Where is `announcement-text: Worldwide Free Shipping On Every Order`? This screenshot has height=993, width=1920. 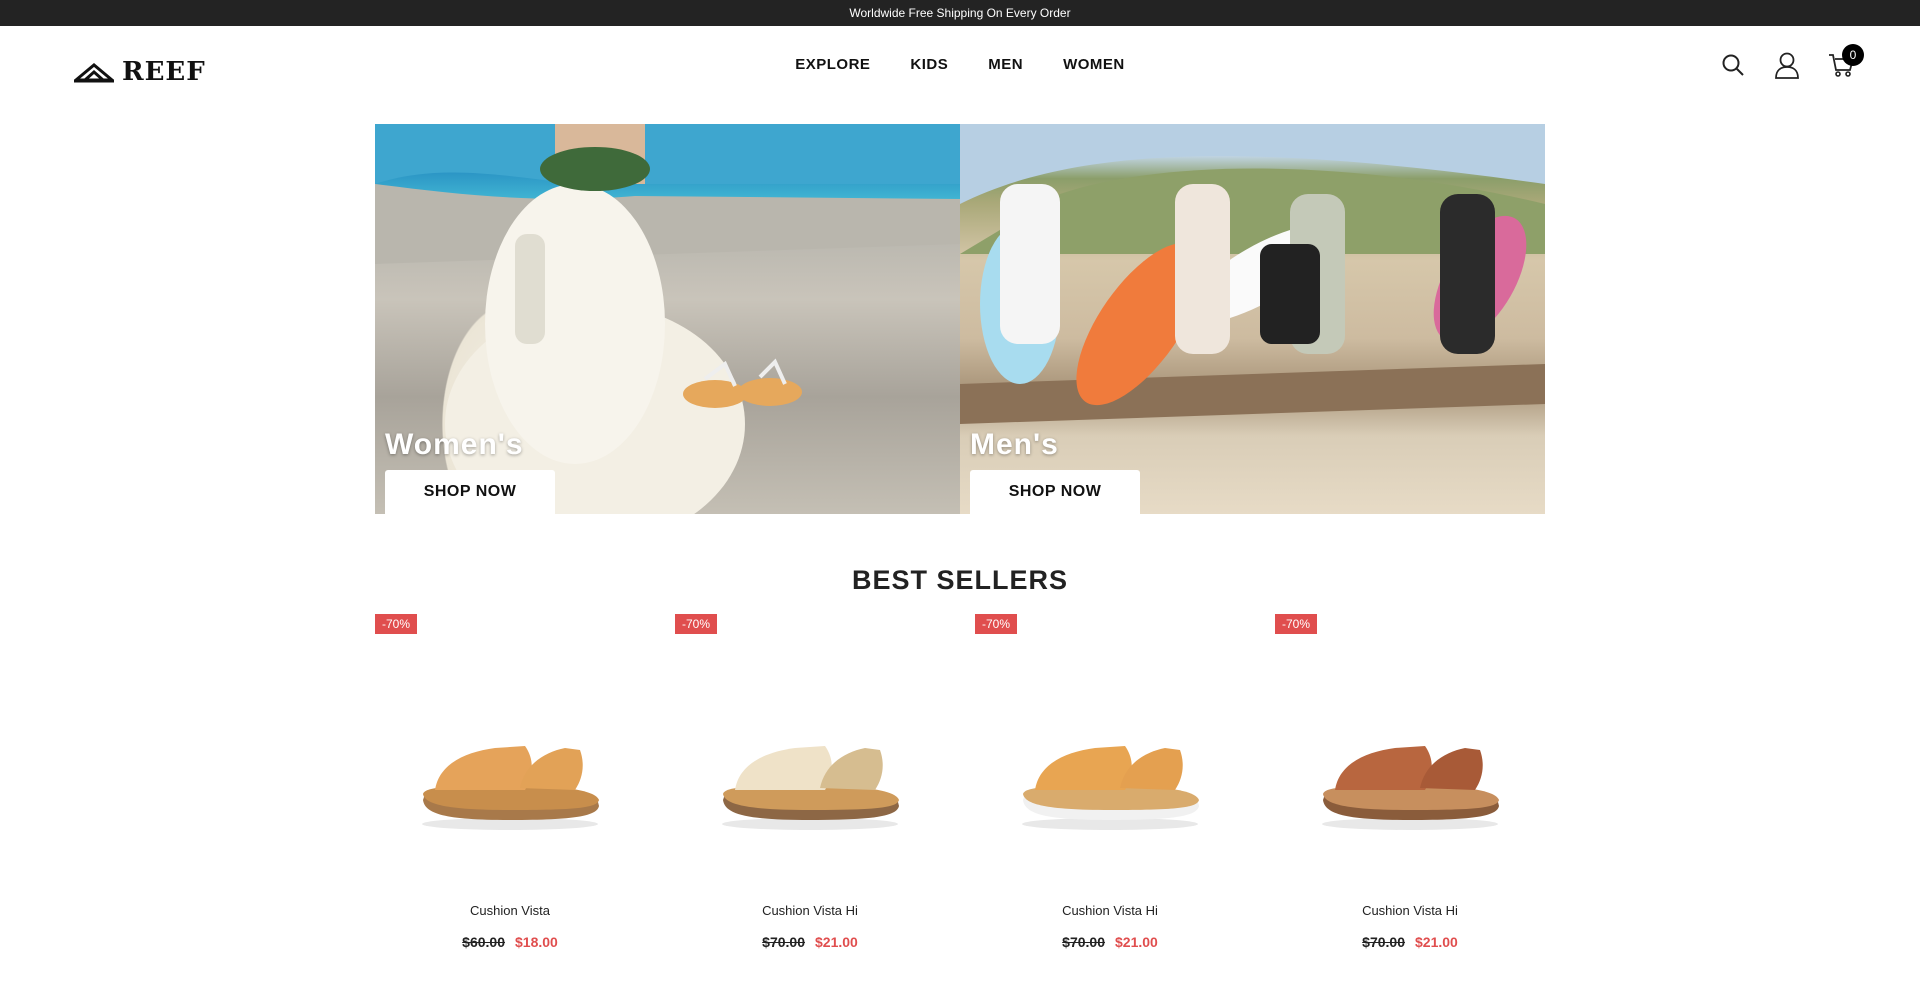
announcement-text: Worldwide Free Shipping On Every Order is located at coordinates (960, 13).